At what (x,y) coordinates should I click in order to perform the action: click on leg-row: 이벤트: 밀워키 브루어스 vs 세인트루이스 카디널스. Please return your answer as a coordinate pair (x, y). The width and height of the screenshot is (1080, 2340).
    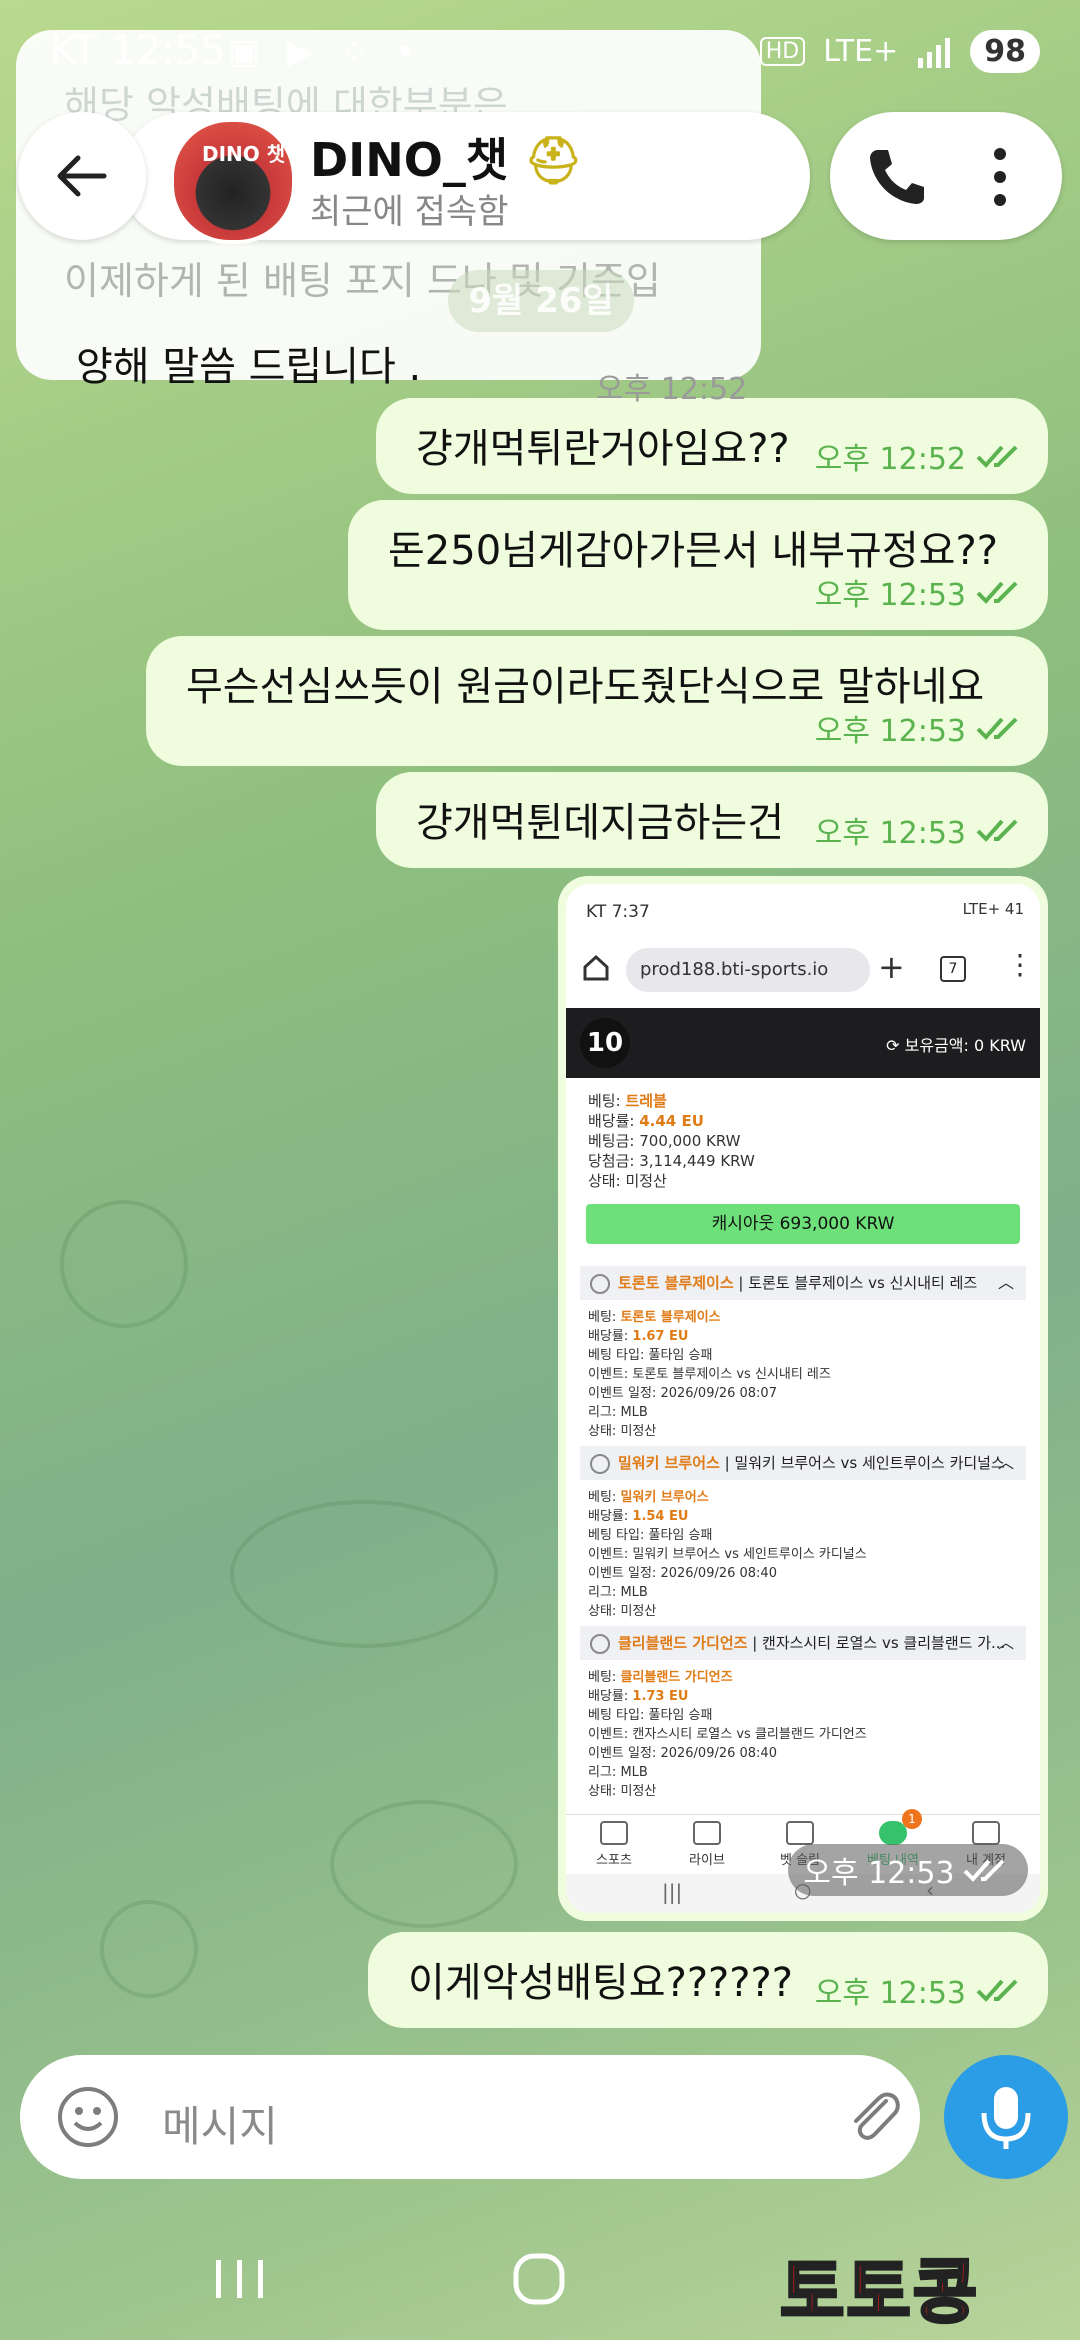
    Looking at the image, I should click on (727, 1554).